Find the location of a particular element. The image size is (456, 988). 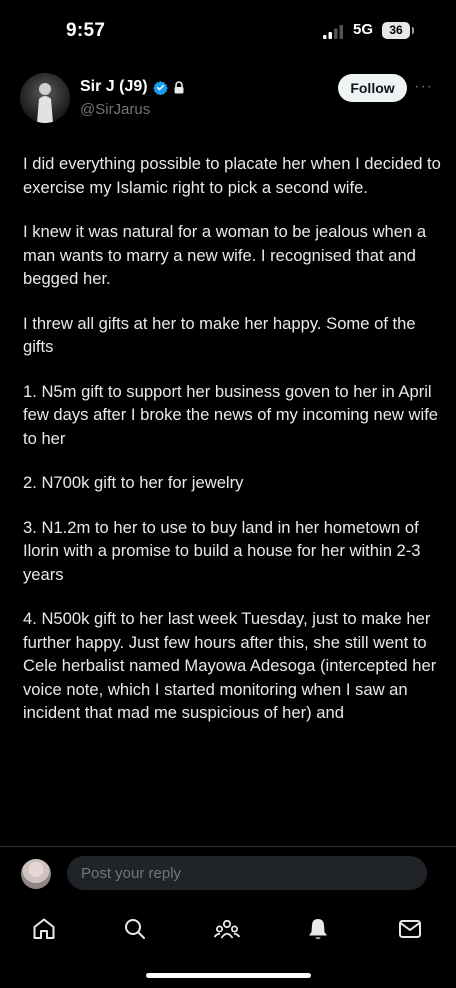

messages-icon is located at coordinates (410, 929).